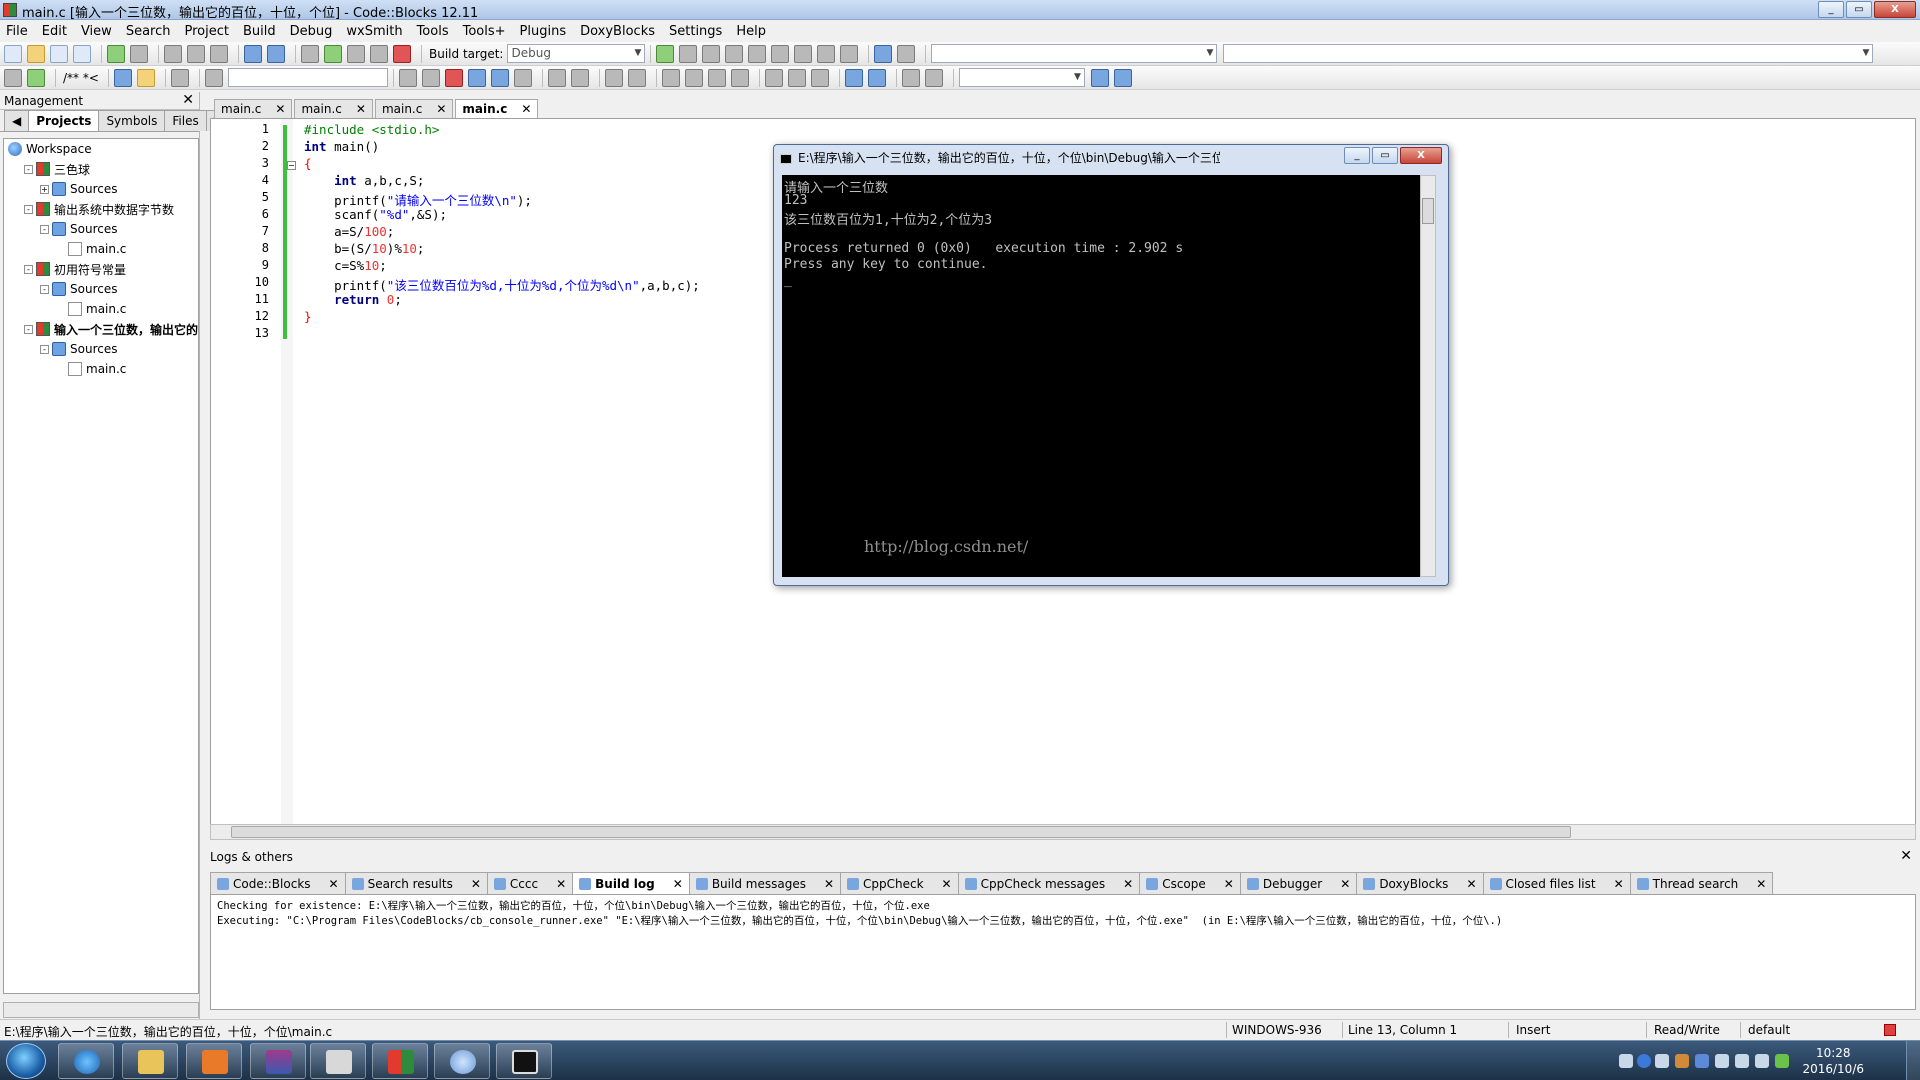  What do you see at coordinates (849, 53) in the screenshot?
I see `stop-debug-icon` at bounding box center [849, 53].